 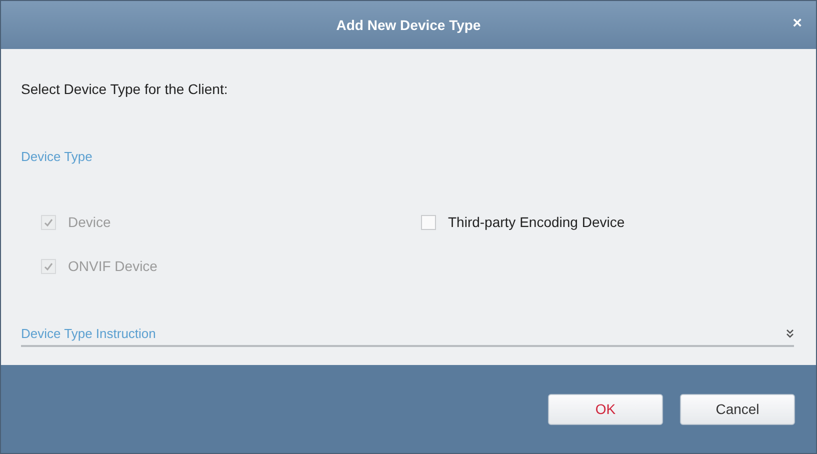 What do you see at coordinates (605, 409) in the screenshot?
I see `ok-button: OK` at bounding box center [605, 409].